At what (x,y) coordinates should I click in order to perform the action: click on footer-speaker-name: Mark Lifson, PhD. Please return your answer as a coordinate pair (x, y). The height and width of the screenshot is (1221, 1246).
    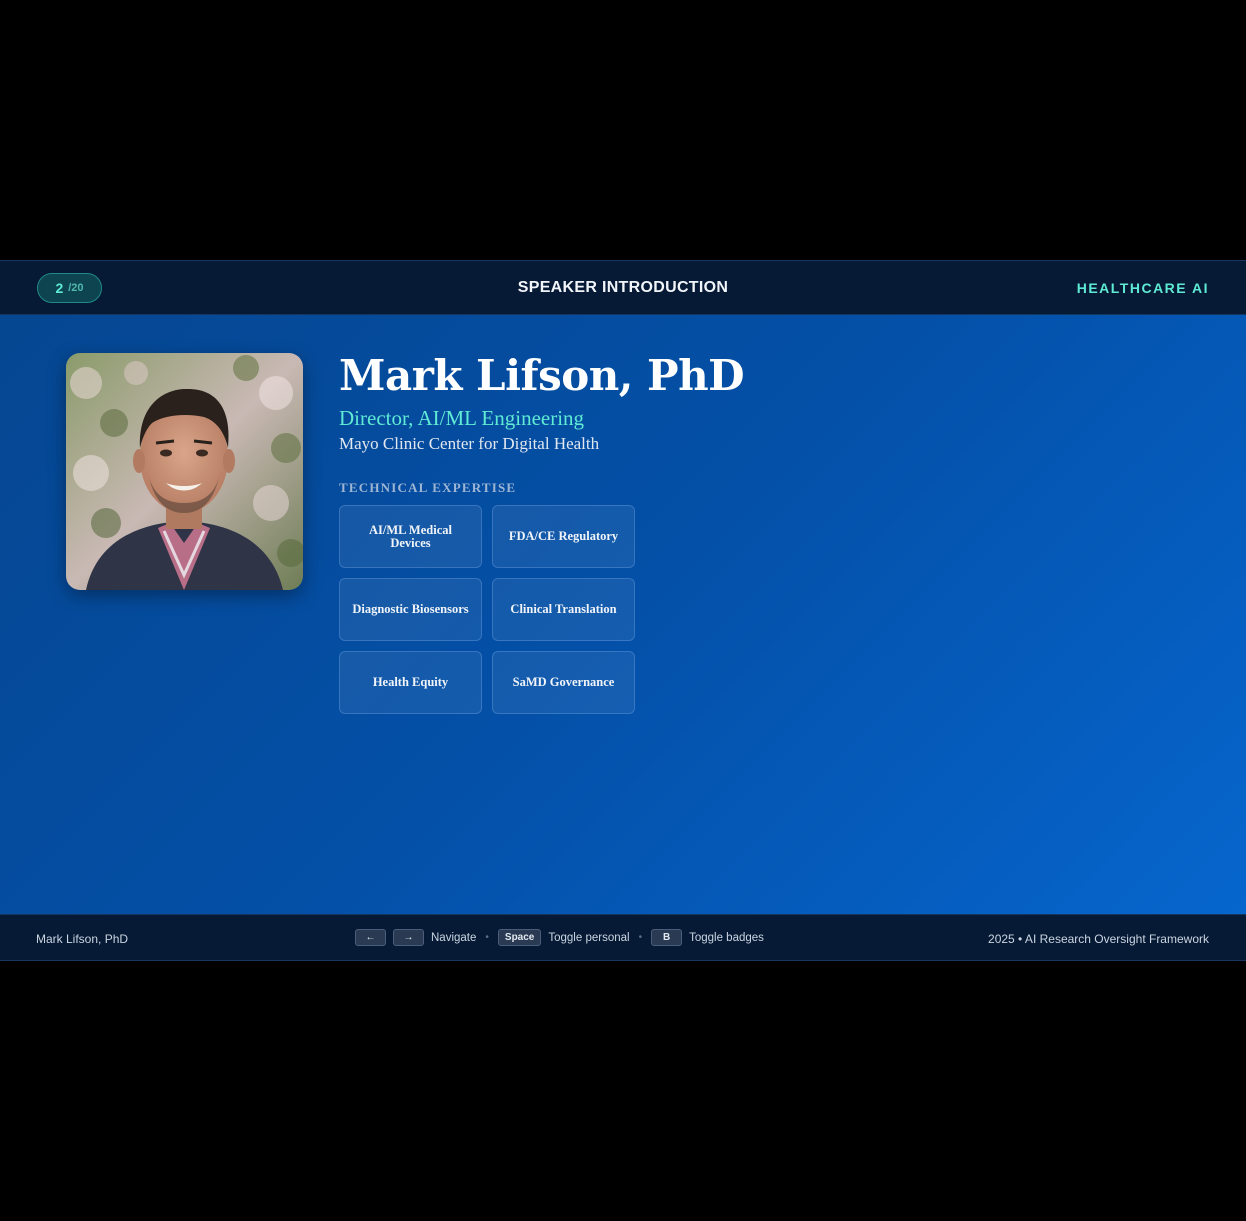
    Looking at the image, I should click on (82, 939).